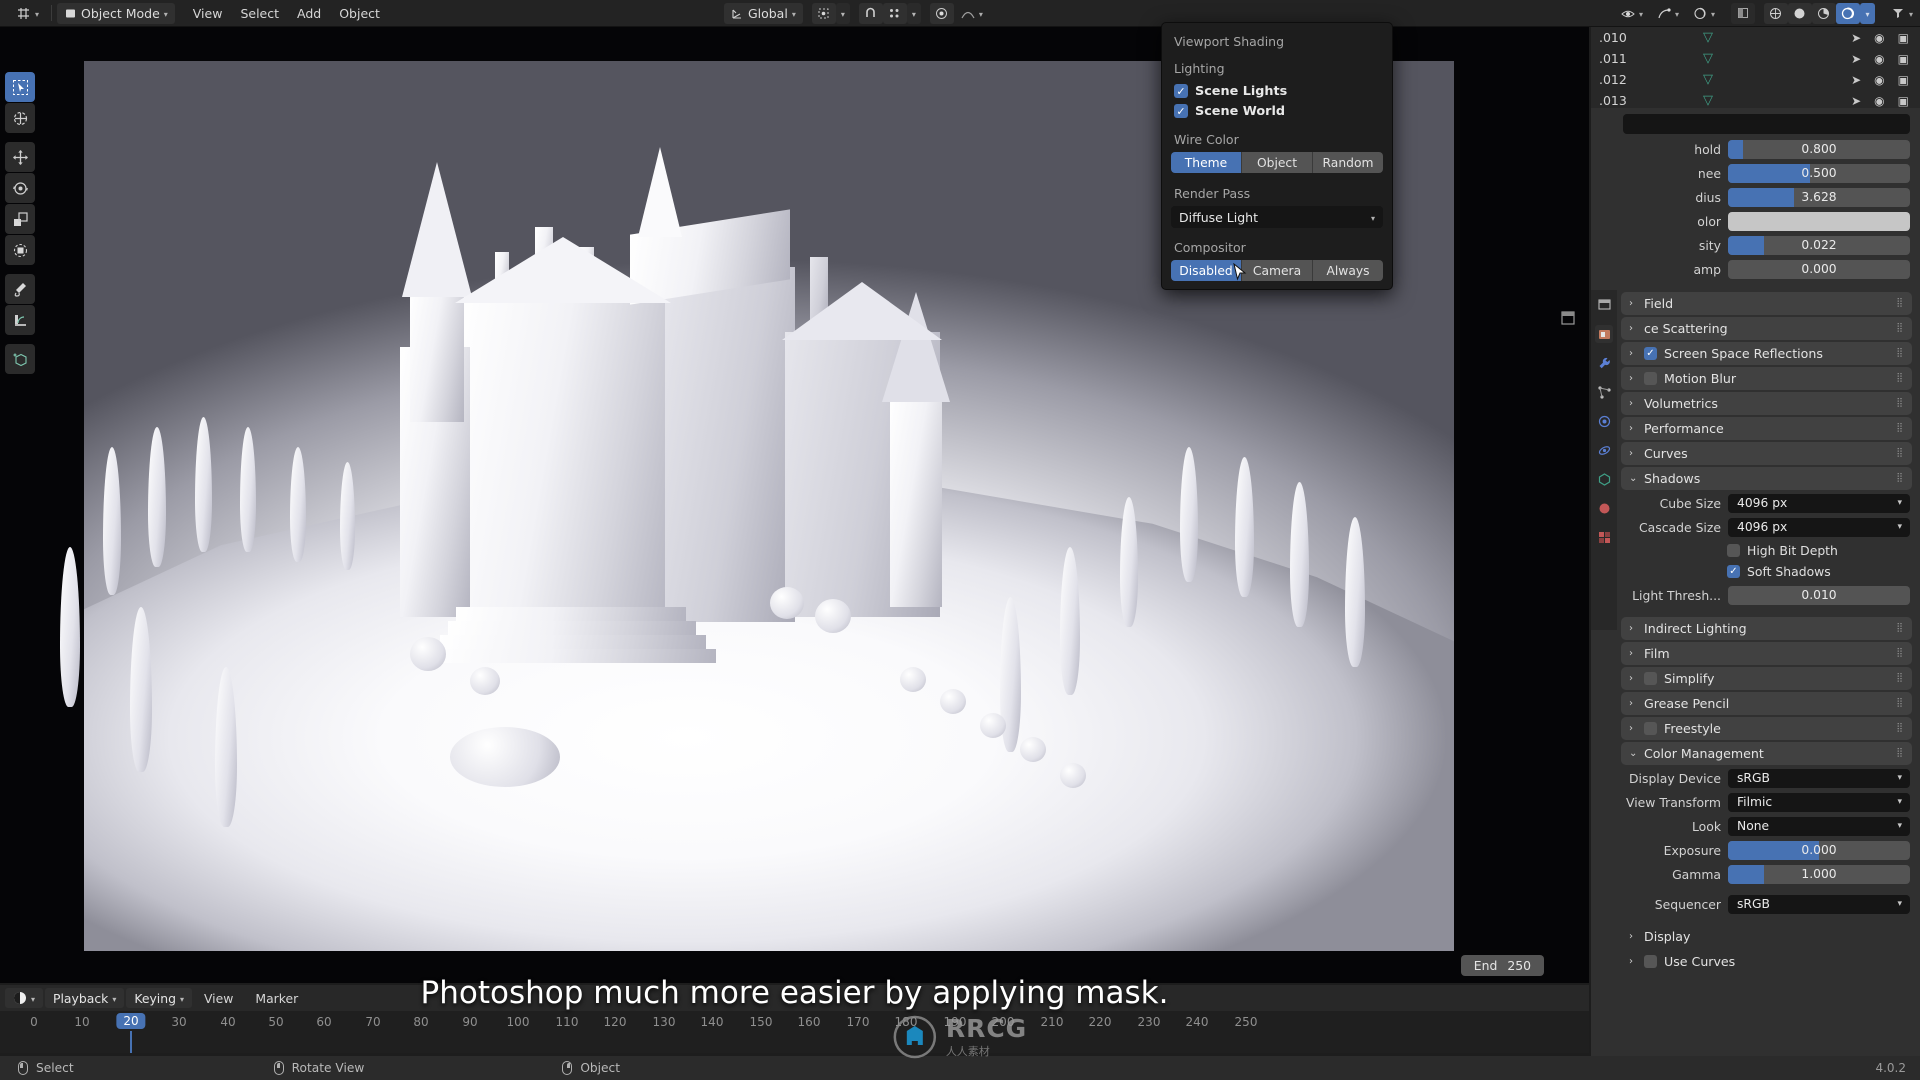 Image resolution: width=1920 pixels, height=1080 pixels. I want to click on bloom-radius-row: dius 3.628, so click(1767, 197).